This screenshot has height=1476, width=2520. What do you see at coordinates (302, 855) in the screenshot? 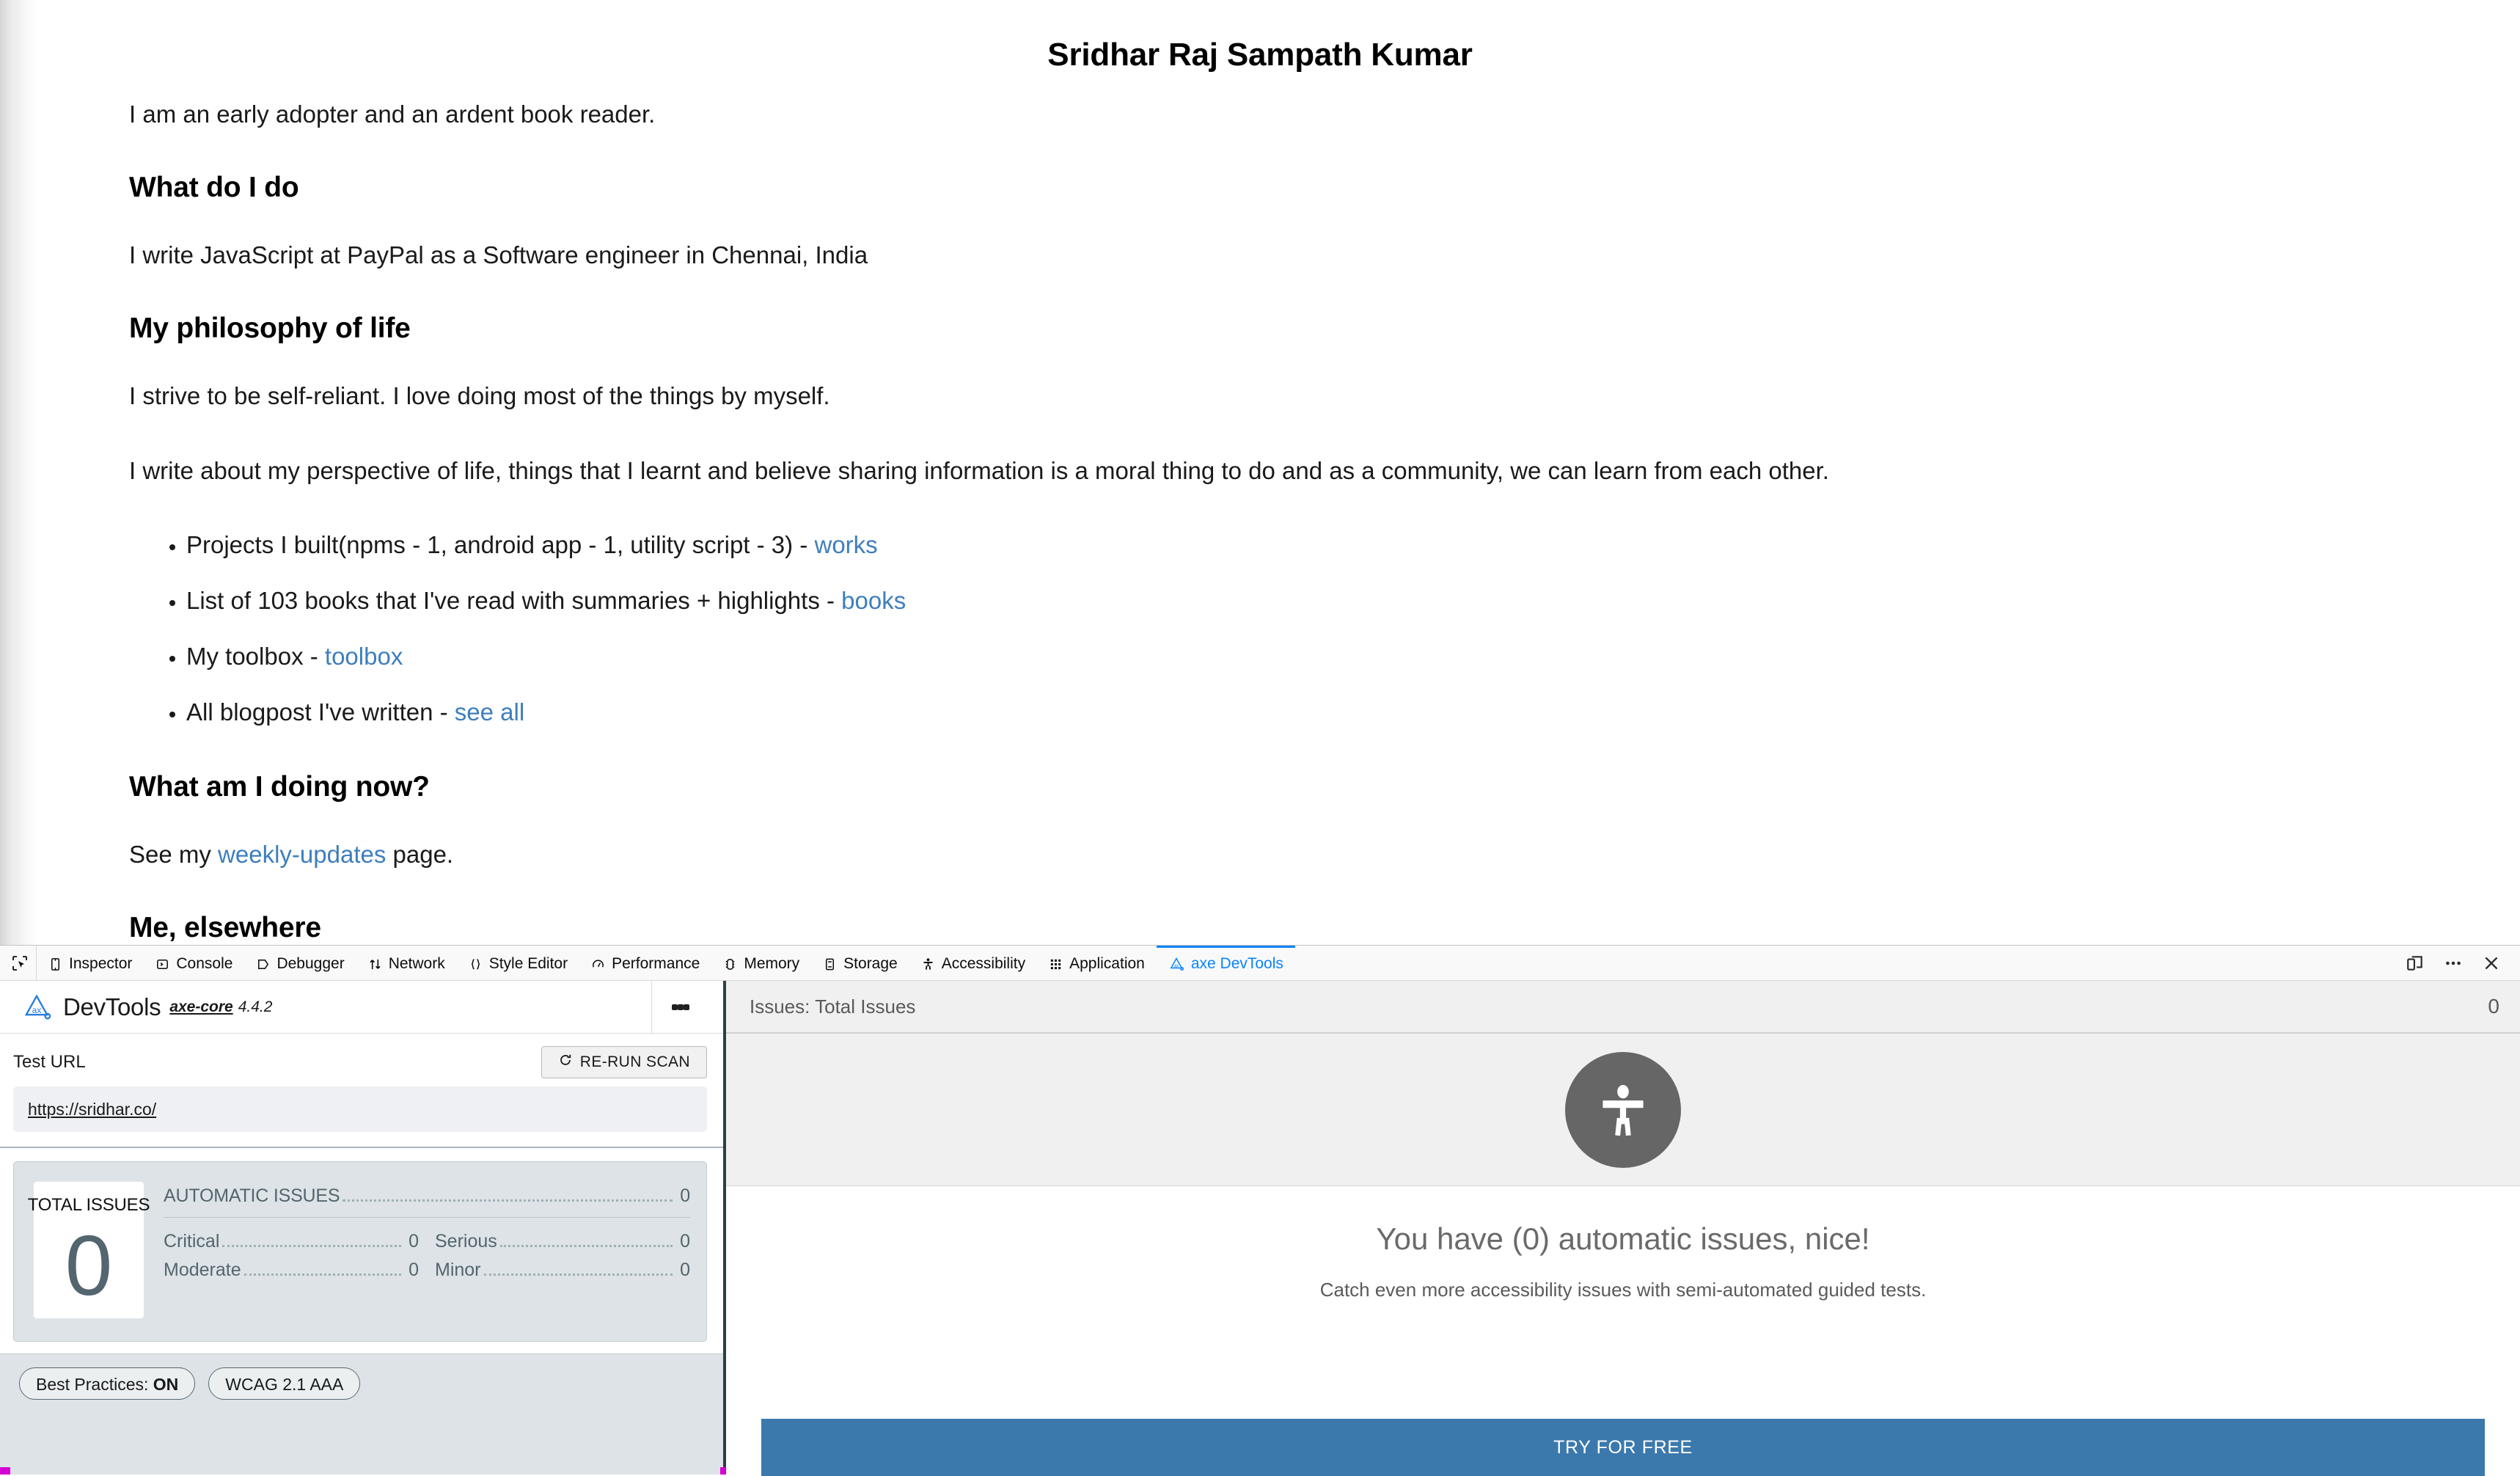
I see `link-weekly-updates: weekly-updates` at bounding box center [302, 855].